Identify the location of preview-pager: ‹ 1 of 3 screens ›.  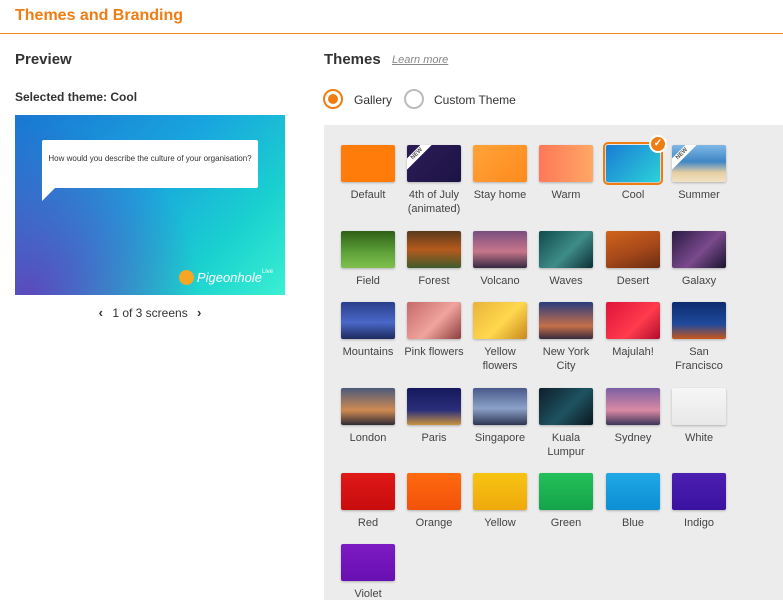
(150, 312).